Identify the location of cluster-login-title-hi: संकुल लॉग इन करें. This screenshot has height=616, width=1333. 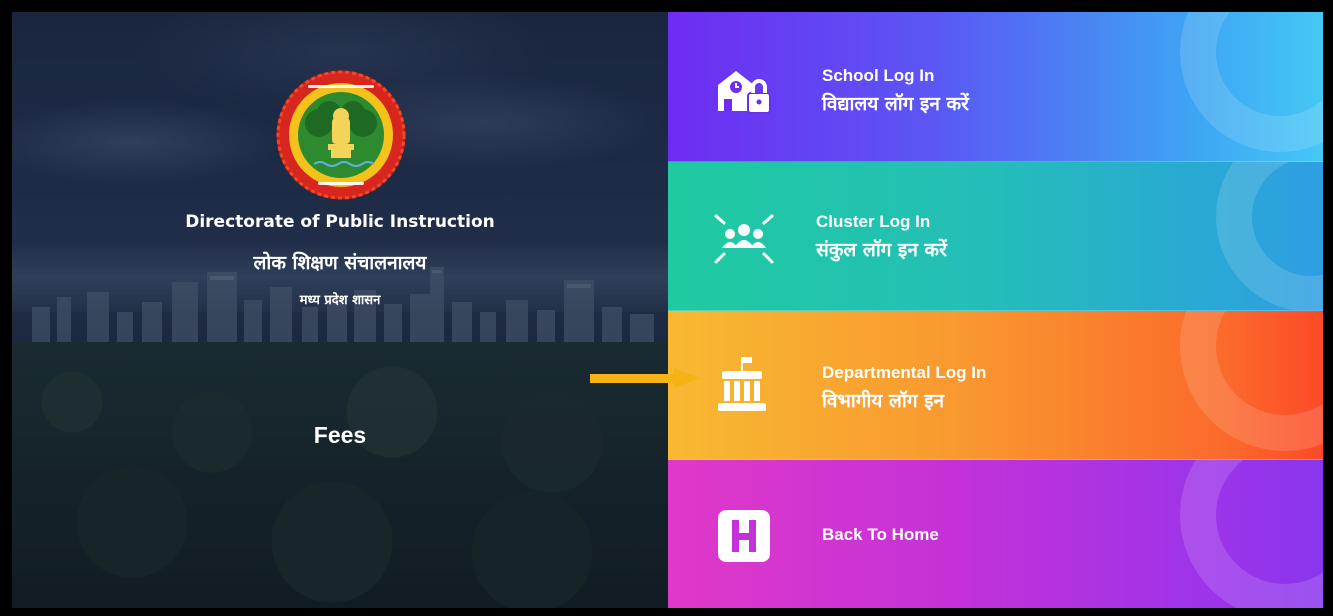
(881, 250).